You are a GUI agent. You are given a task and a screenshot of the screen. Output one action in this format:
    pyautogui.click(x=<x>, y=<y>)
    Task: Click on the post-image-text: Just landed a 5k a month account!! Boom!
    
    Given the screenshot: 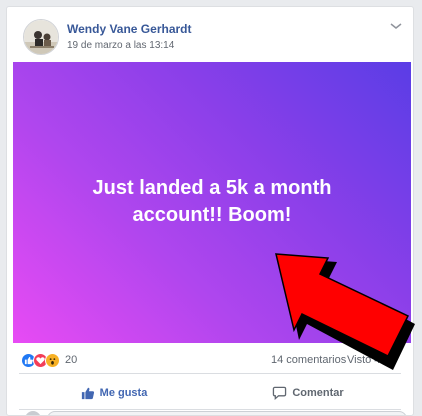 What is the action you would take?
    pyautogui.click(x=212, y=201)
    